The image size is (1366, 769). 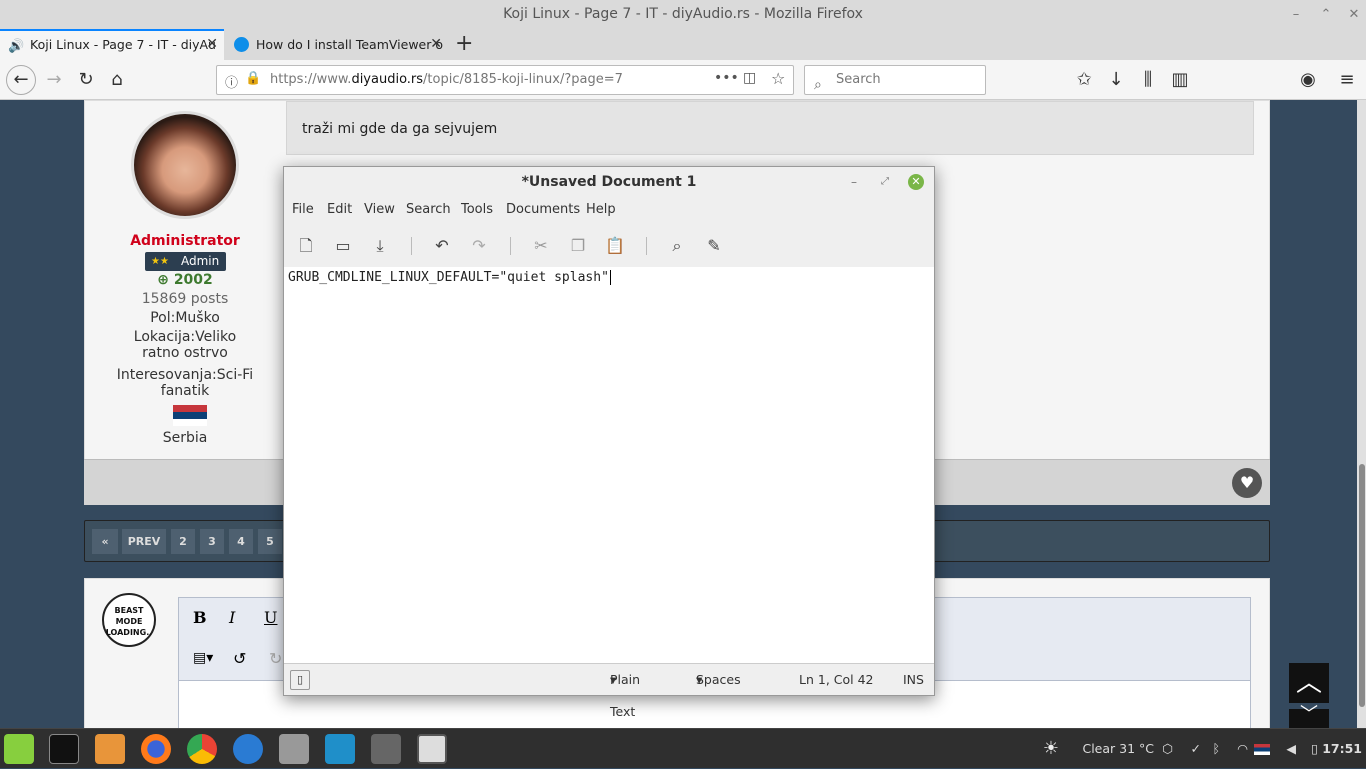 What do you see at coordinates (185, 261) in the screenshot?
I see `admin-badge: ★★ Admin` at bounding box center [185, 261].